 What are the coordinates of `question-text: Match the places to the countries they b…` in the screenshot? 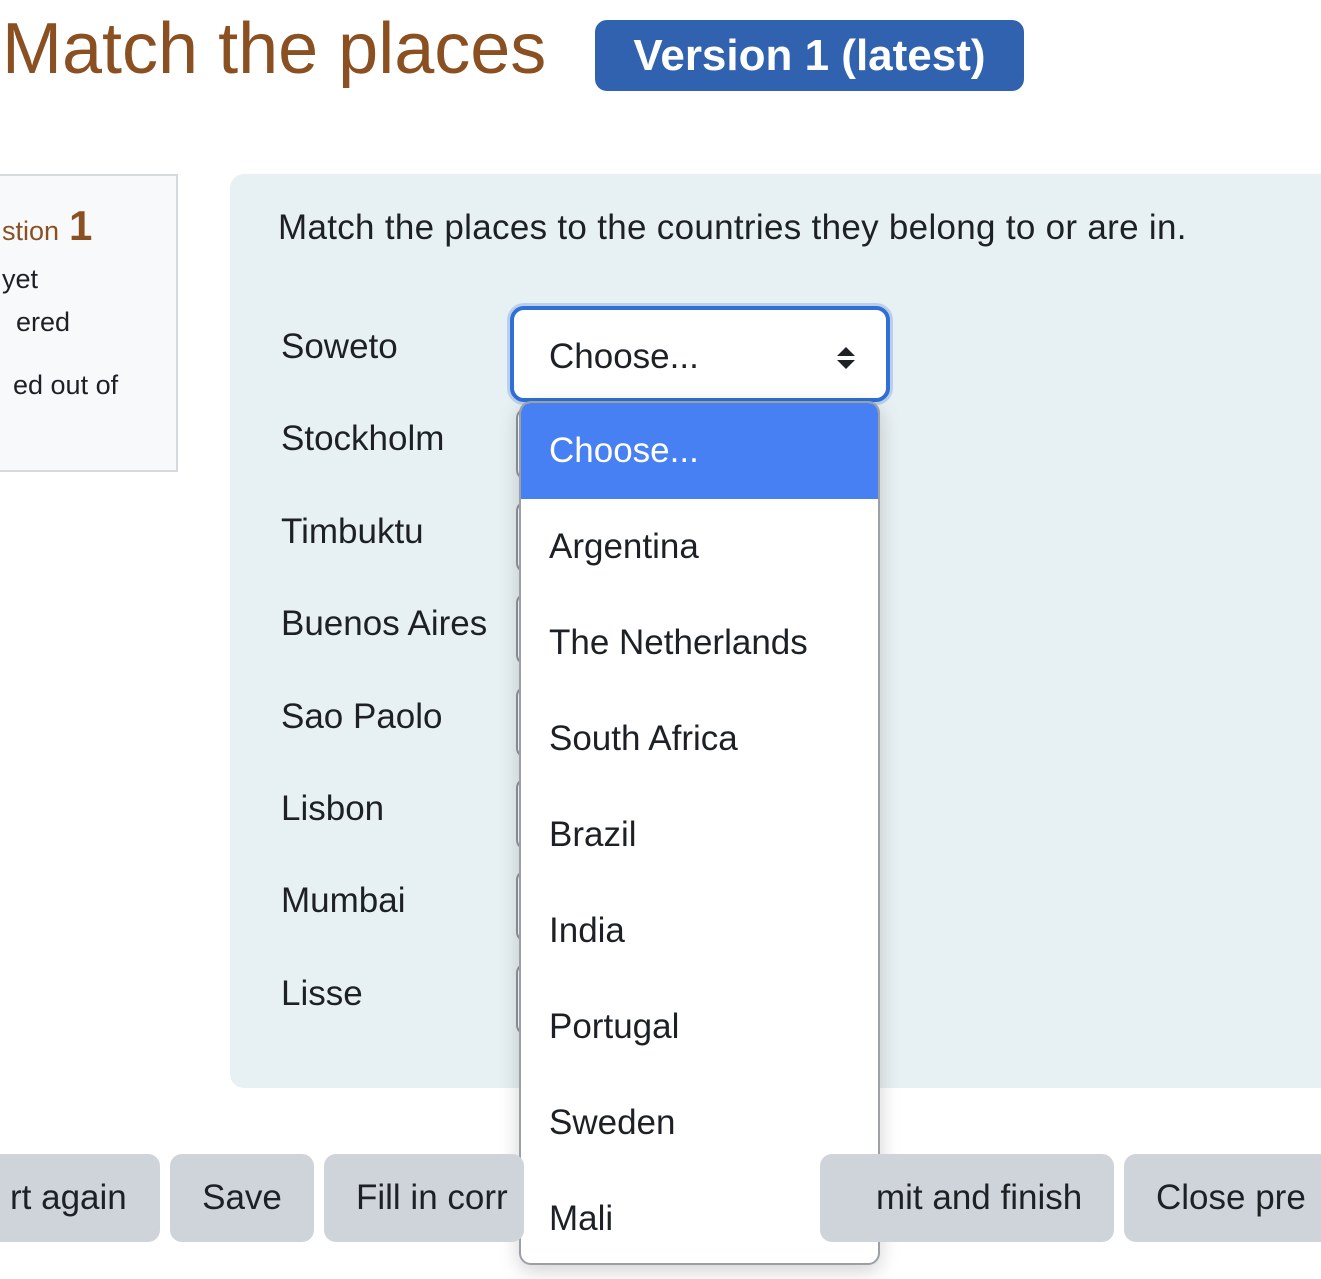 It's located at (732, 227).